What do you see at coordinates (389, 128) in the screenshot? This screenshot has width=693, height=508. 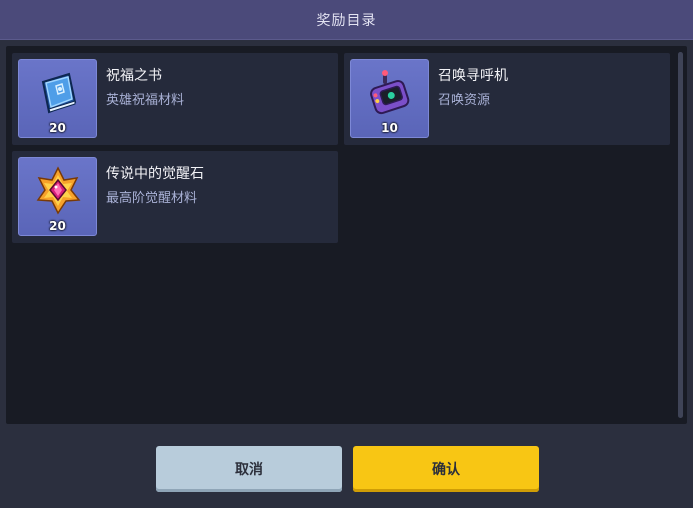 I see `reward-quantity: 10` at bounding box center [389, 128].